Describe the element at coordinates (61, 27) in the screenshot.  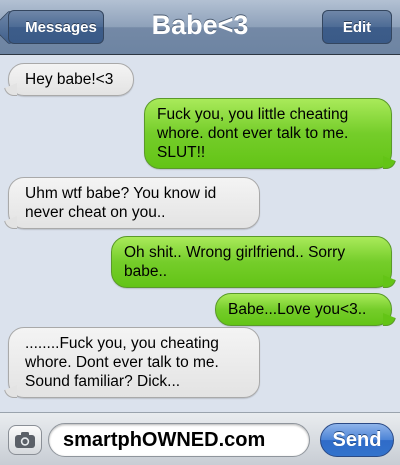
I see `back-button-label: Messages` at that location.